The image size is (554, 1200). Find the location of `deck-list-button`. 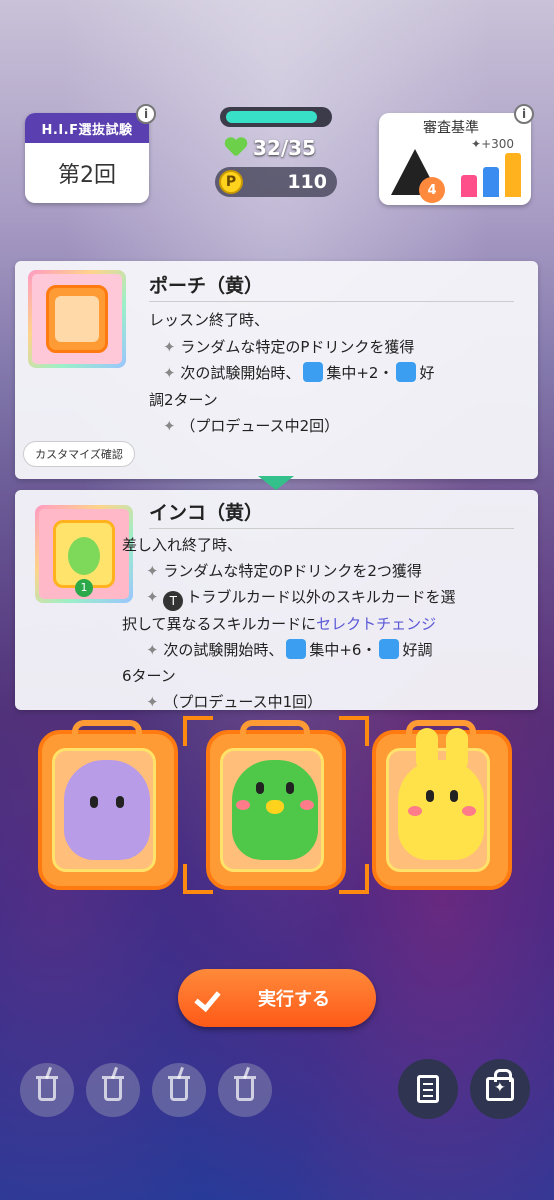

deck-list-button is located at coordinates (428, 1089).